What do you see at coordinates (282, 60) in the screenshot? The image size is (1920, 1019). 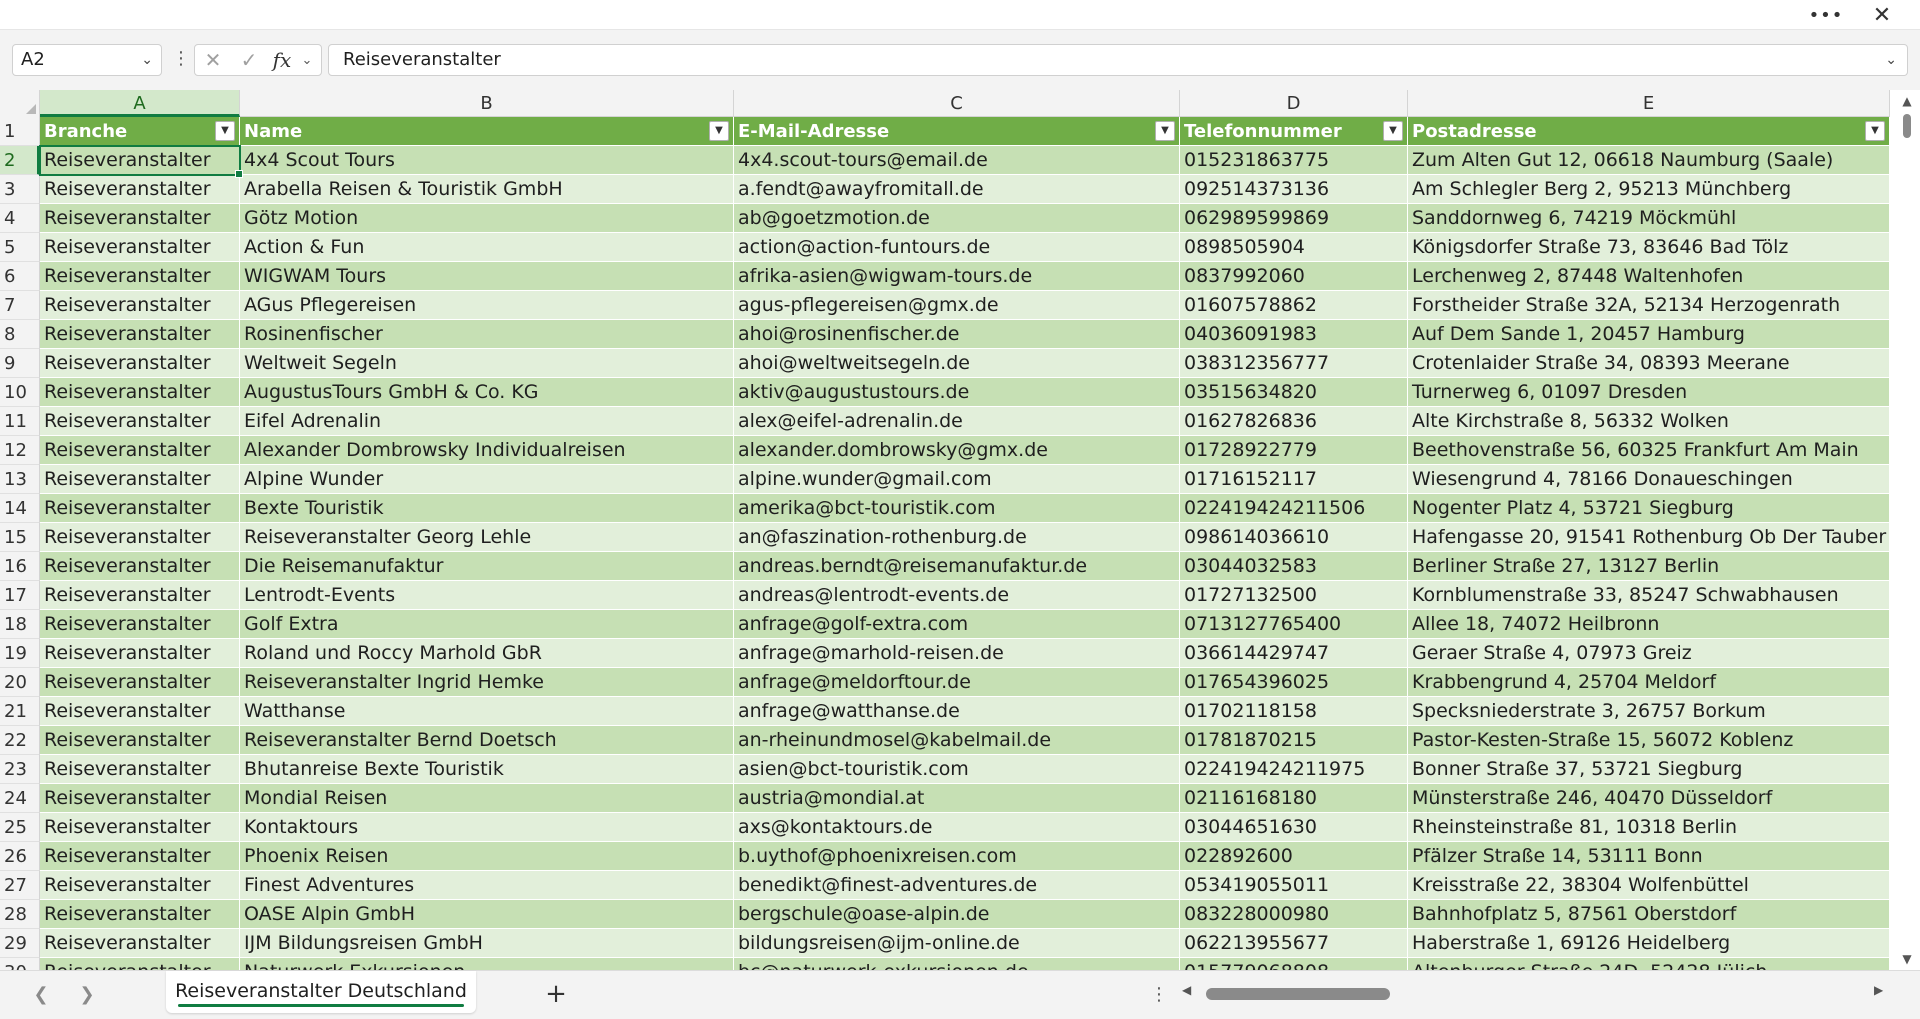 I see `insert-function-icon: fx` at bounding box center [282, 60].